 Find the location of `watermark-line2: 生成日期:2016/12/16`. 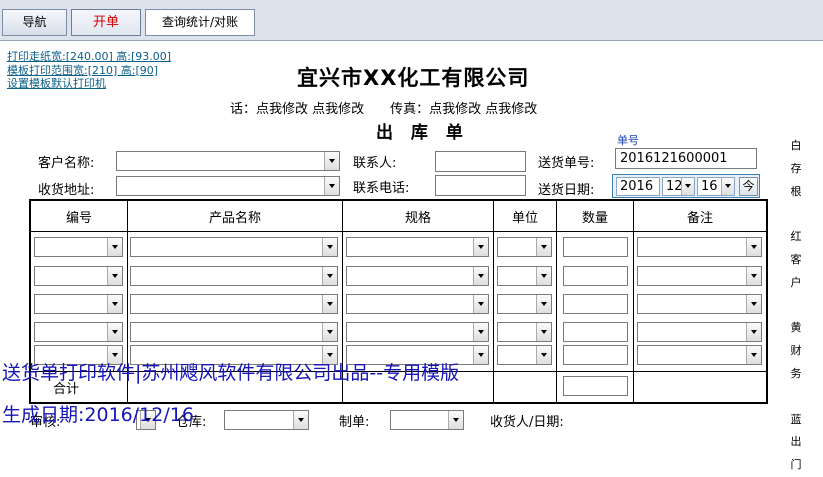

watermark-line2: 生成日期:2016/12/16 is located at coordinates (98, 415).